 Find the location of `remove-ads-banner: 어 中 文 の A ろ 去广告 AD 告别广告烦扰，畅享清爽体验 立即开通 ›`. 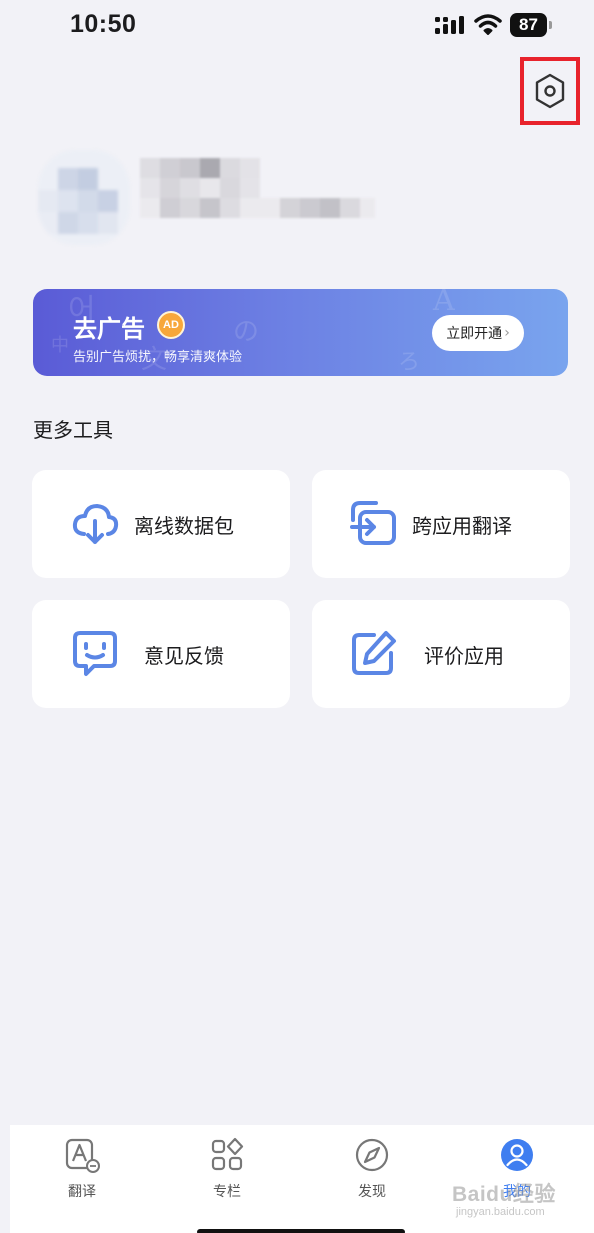

remove-ads-banner: 어 中 文 の A ろ 去广告 AD 告别广告烦扰，畅享清爽体验 立即开通 › is located at coordinates (300, 332).